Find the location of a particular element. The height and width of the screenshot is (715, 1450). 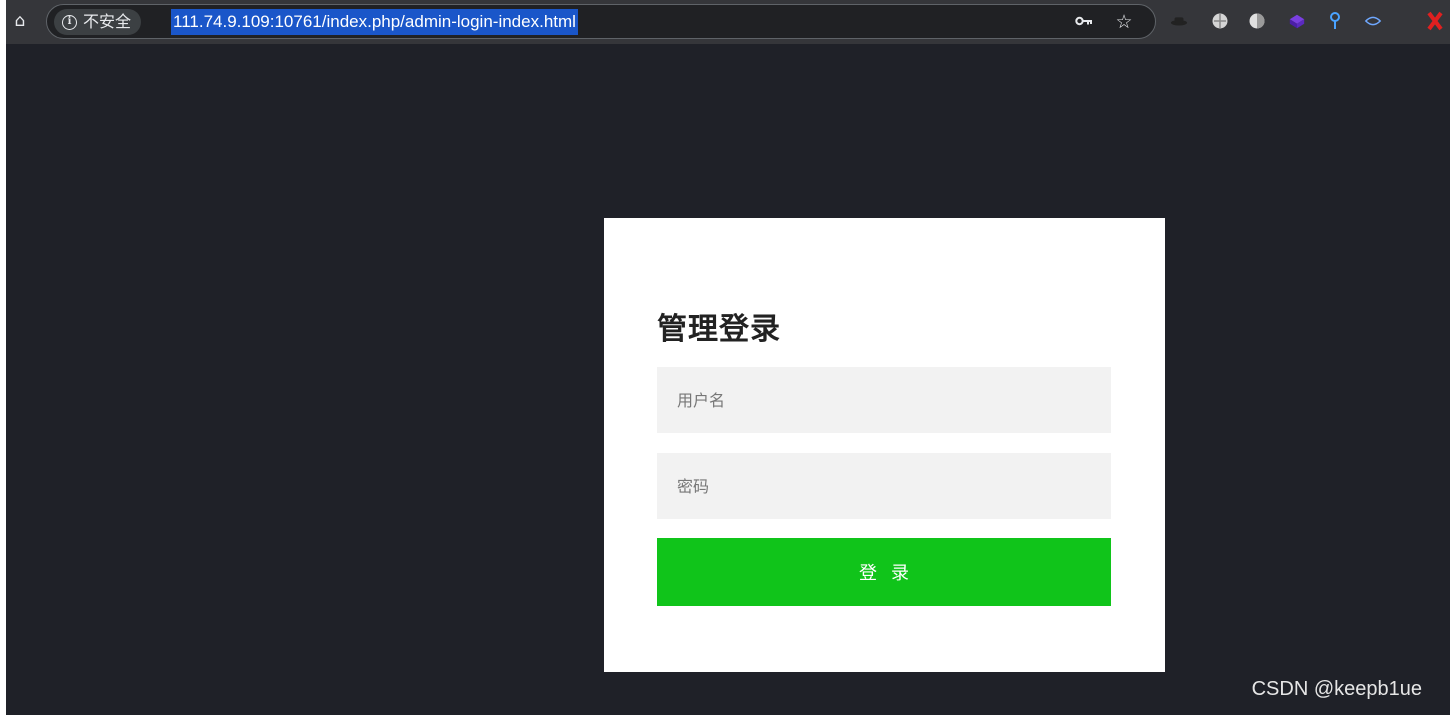

eye-extension-icon is located at coordinates (1373, 21).